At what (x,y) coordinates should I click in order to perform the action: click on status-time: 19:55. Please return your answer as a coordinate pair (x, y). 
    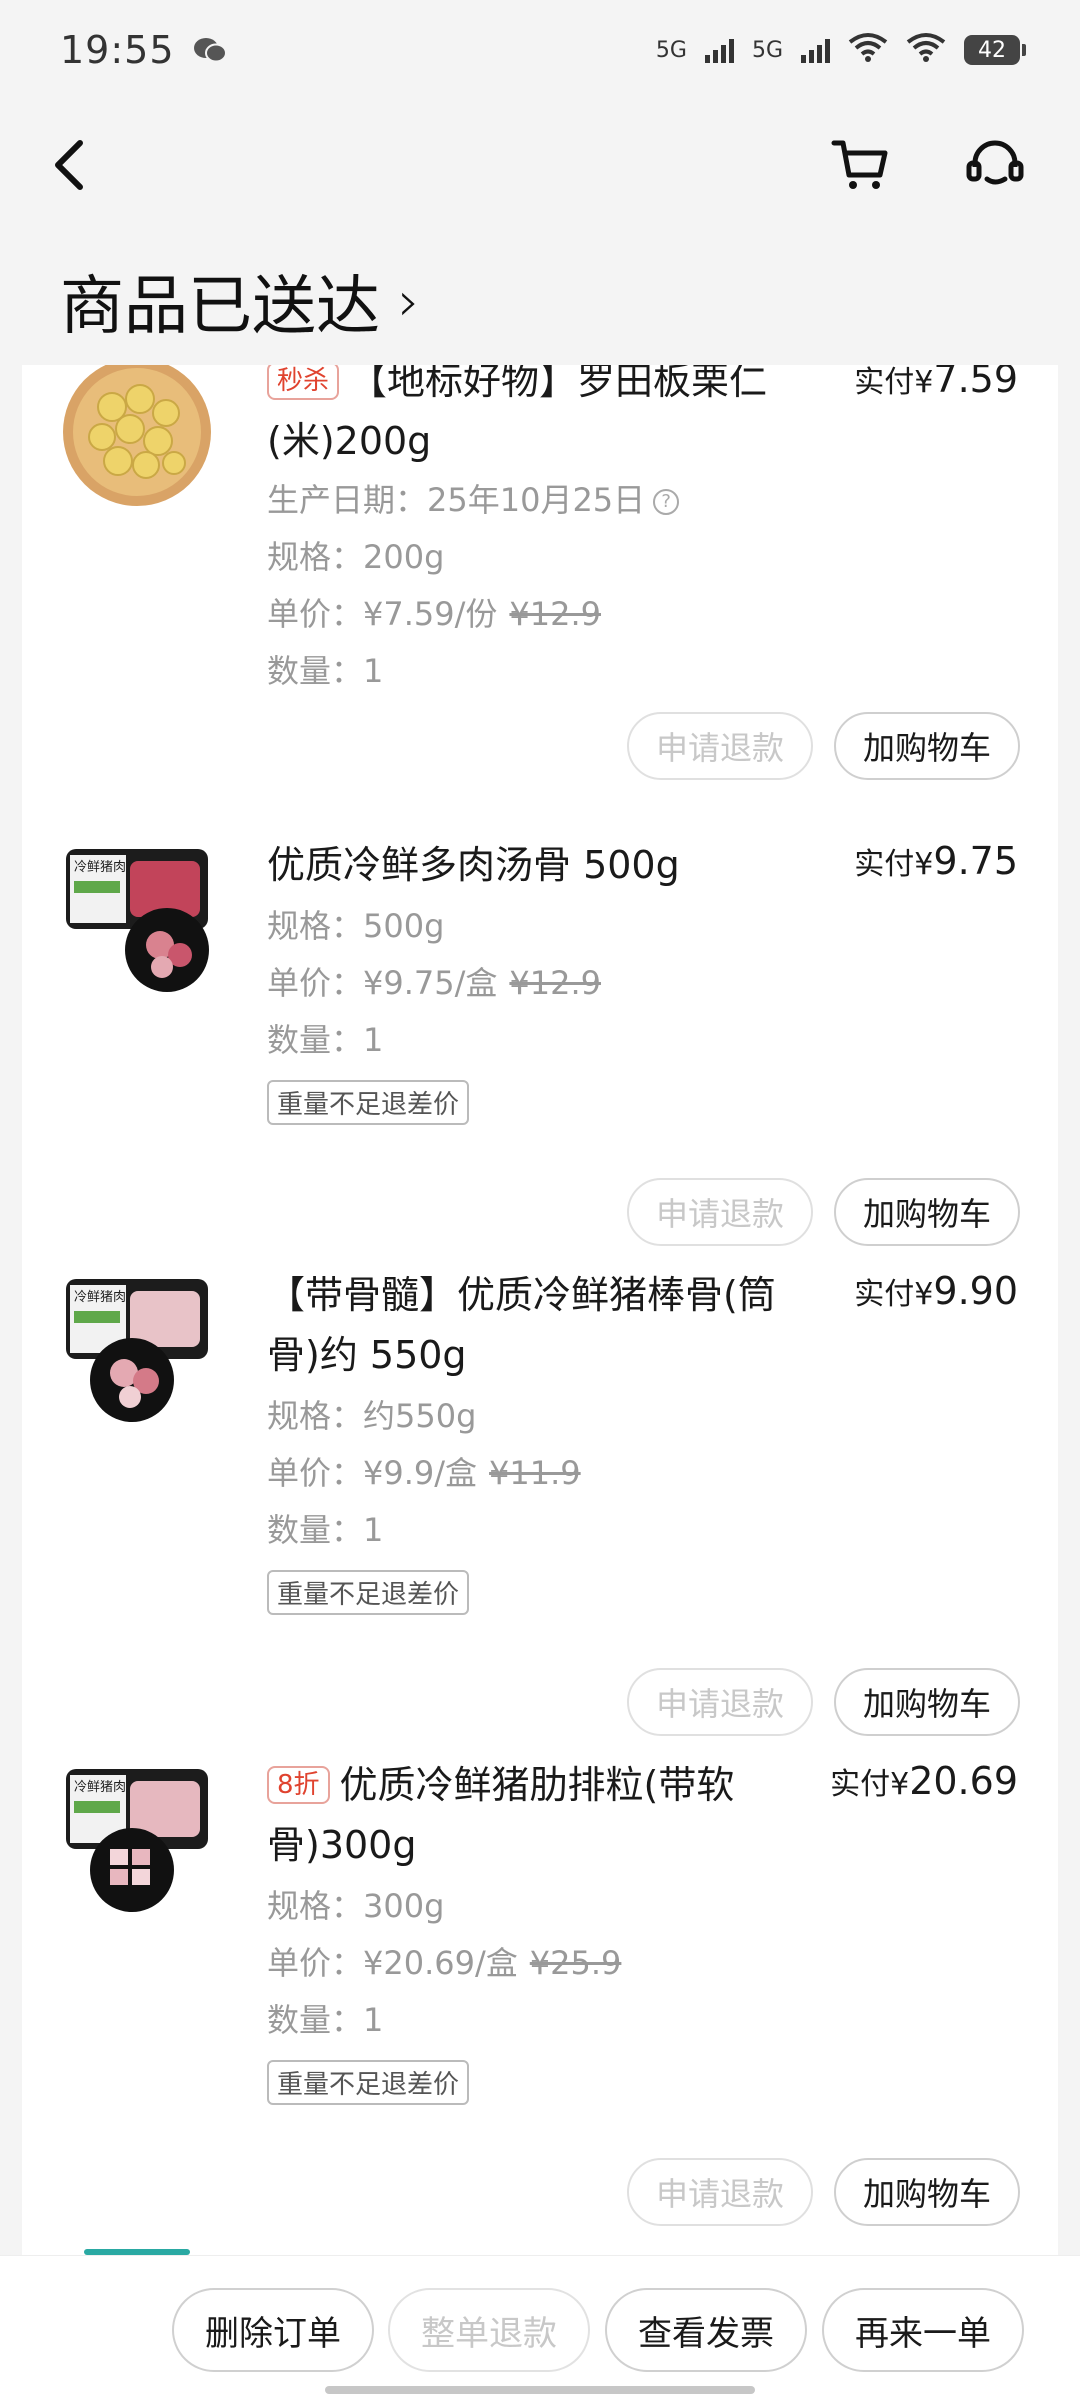
    Looking at the image, I should click on (117, 50).